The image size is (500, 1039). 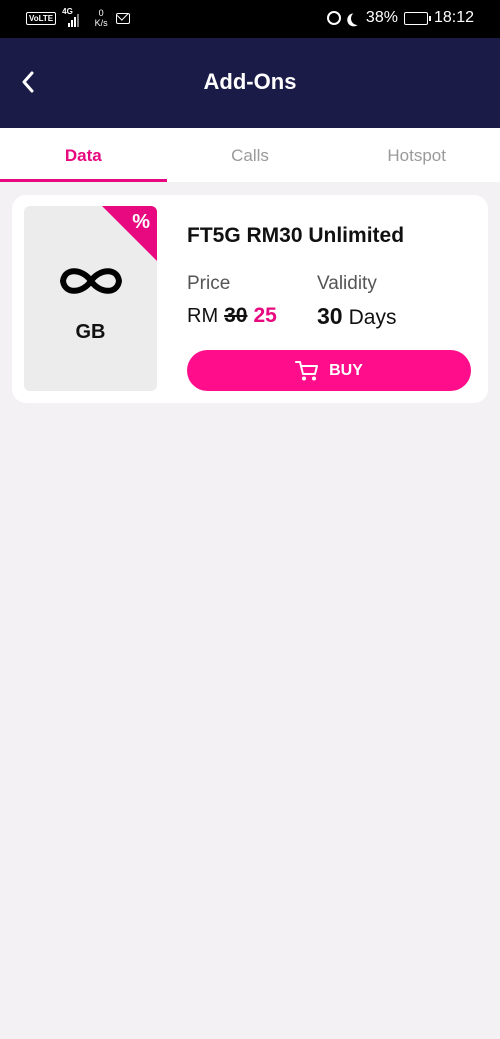 I want to click on currency: RM, so click(x=203, y=316).